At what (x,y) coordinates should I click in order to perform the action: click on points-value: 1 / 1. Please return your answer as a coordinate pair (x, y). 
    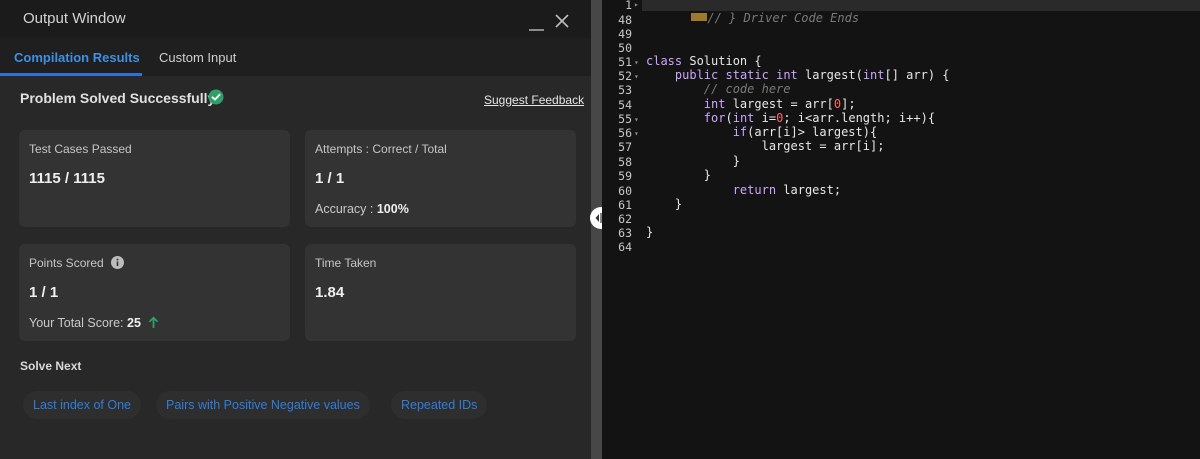
    Looking at the image, I should click on (44, 292).